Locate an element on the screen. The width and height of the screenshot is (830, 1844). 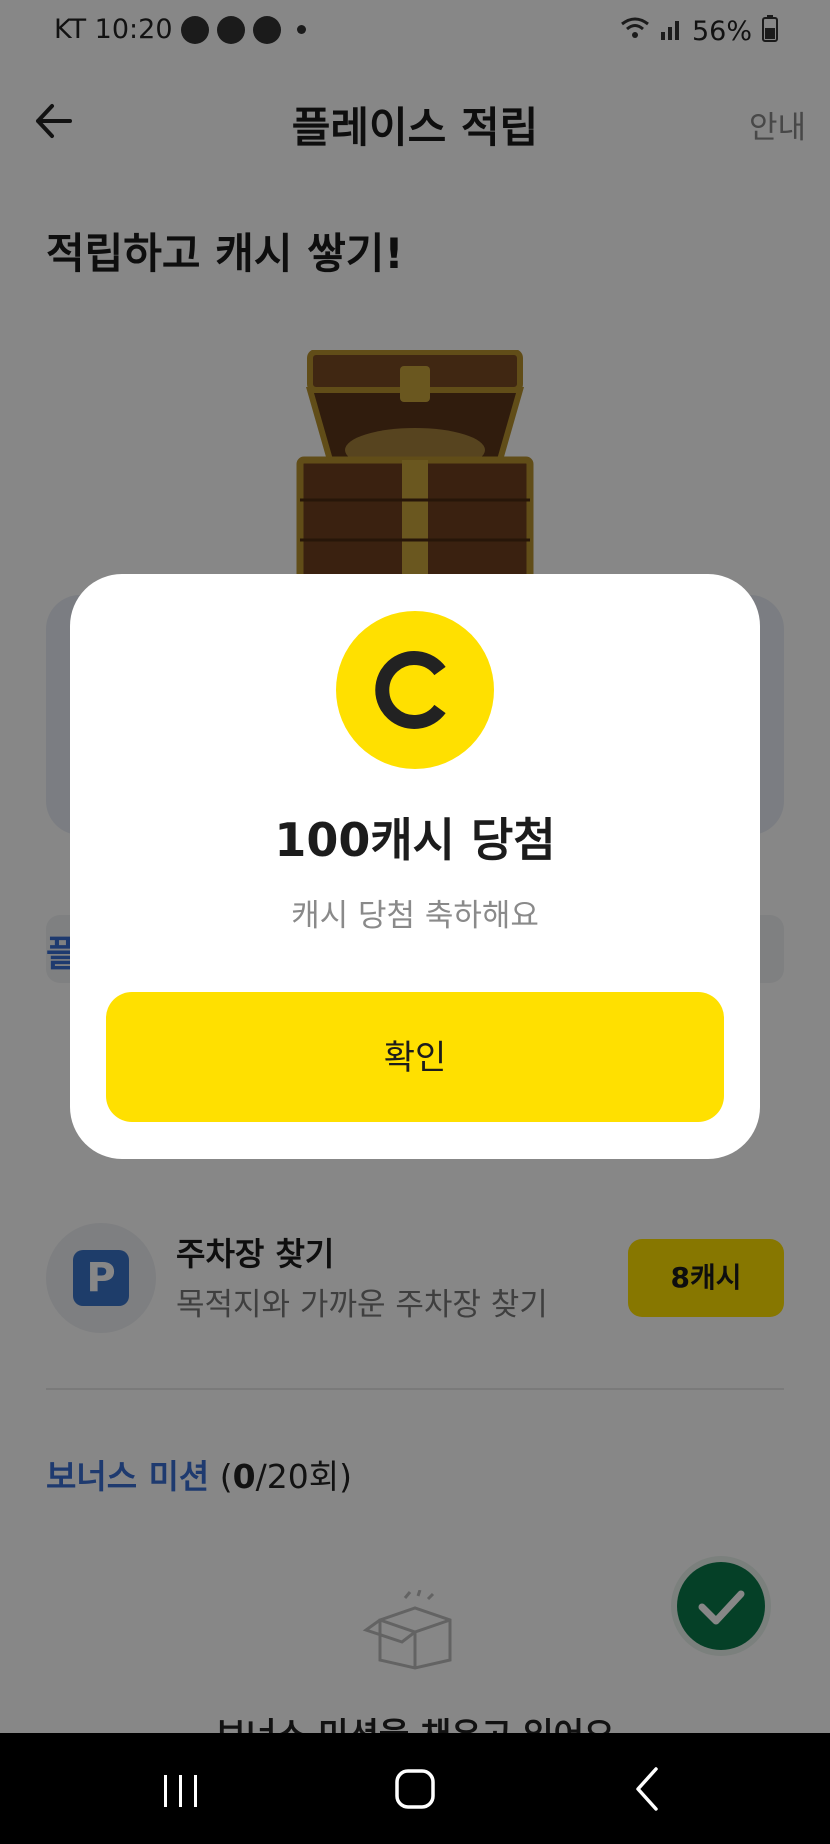
dialog-title: 100캐시 당첨 is located at coordinates (415, 840).